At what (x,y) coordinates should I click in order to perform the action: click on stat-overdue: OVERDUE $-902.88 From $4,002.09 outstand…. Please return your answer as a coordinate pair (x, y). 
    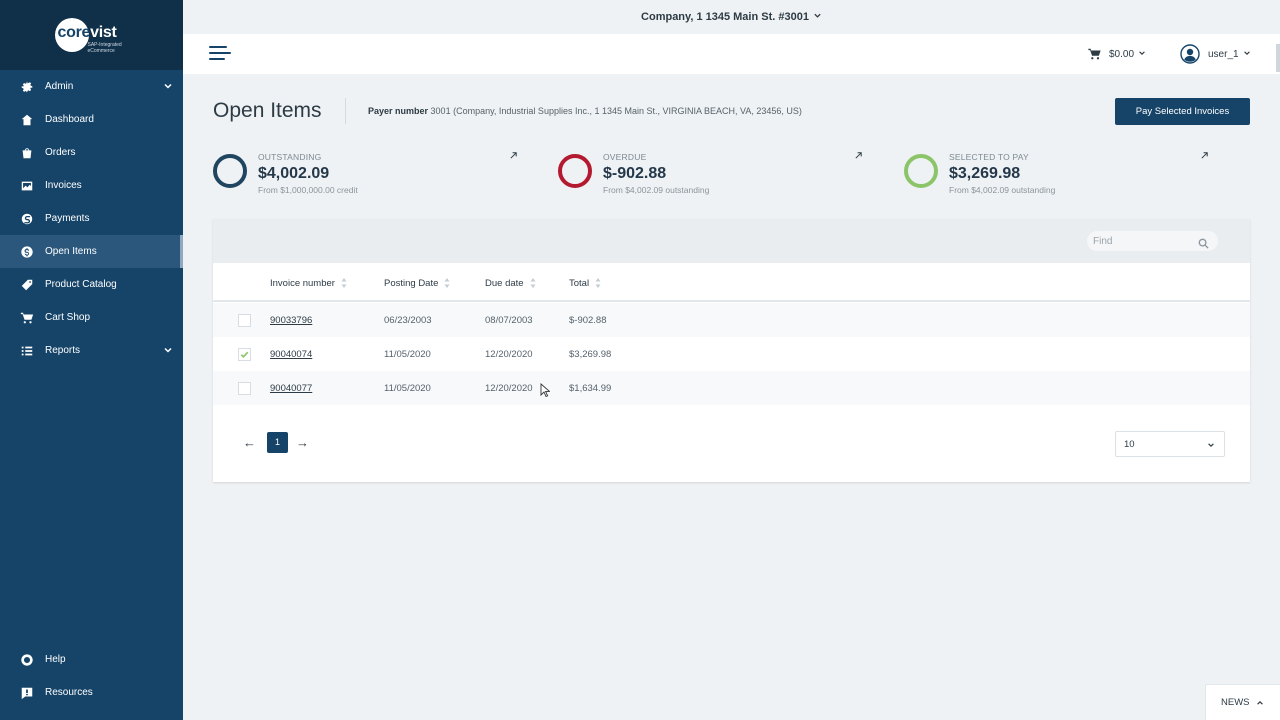
    Looking at the image, I should click on (710, 175).